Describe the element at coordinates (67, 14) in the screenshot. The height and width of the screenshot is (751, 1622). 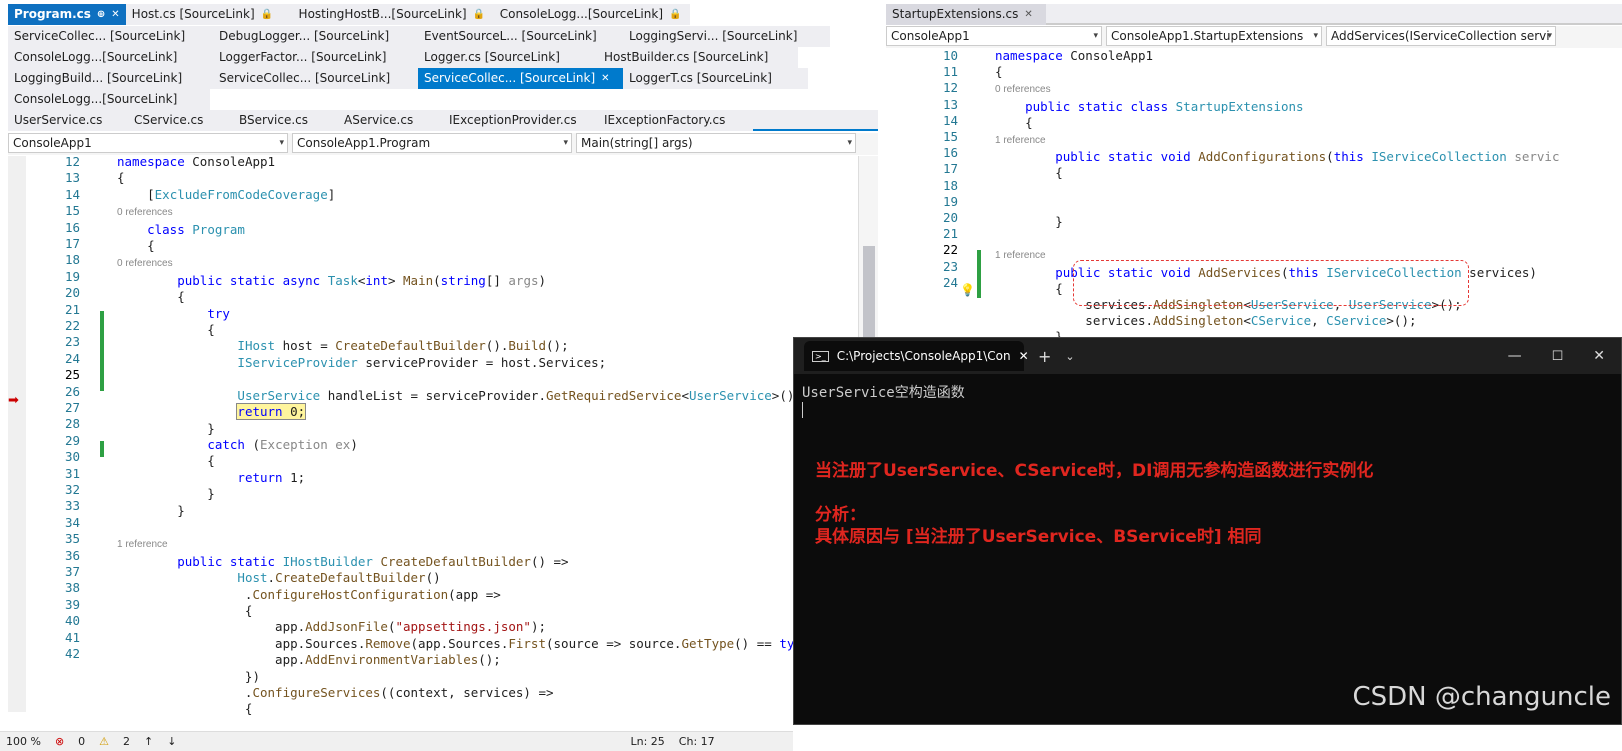
I see `tab-program-cs: Program.cs ⊕ ✕` at that location.